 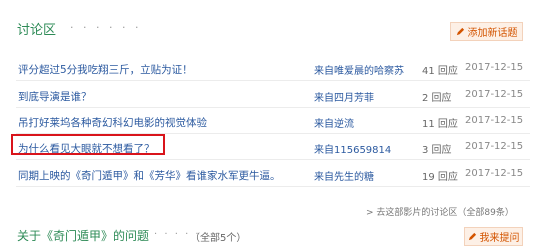 I want to click on add-topic-button: 添加新话题, so click(x=486, y=31).